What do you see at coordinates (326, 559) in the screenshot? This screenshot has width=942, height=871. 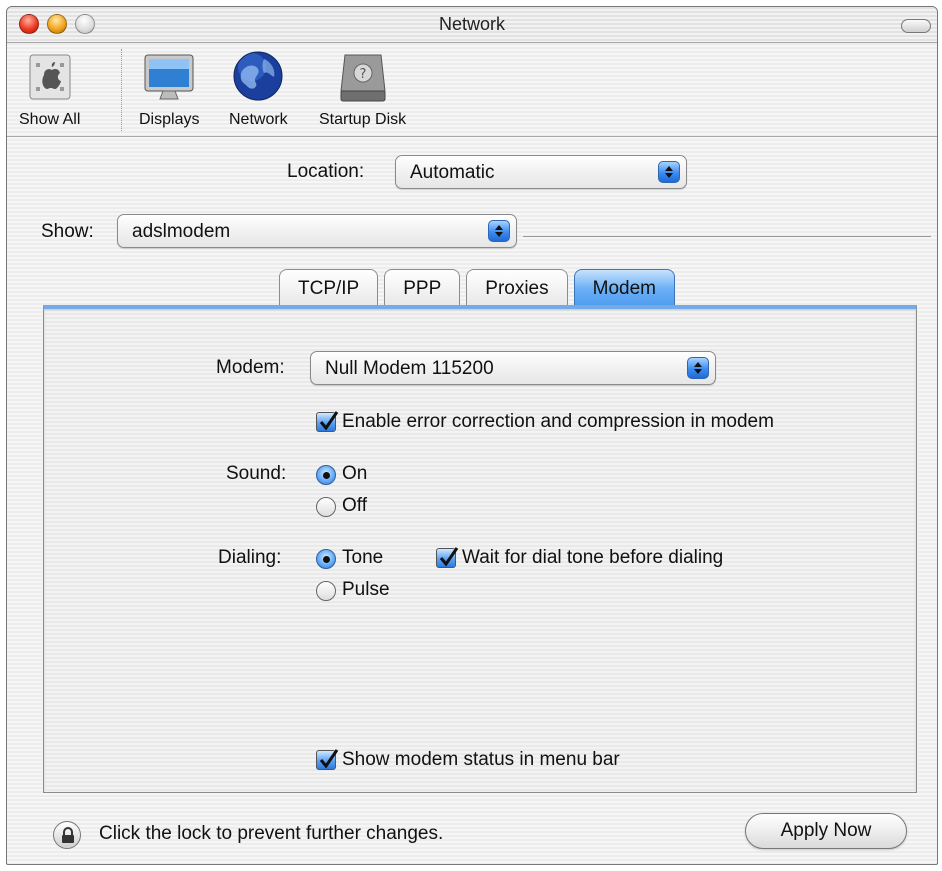 I see `dialing-tone-radio` at bounding box center [326, 559].